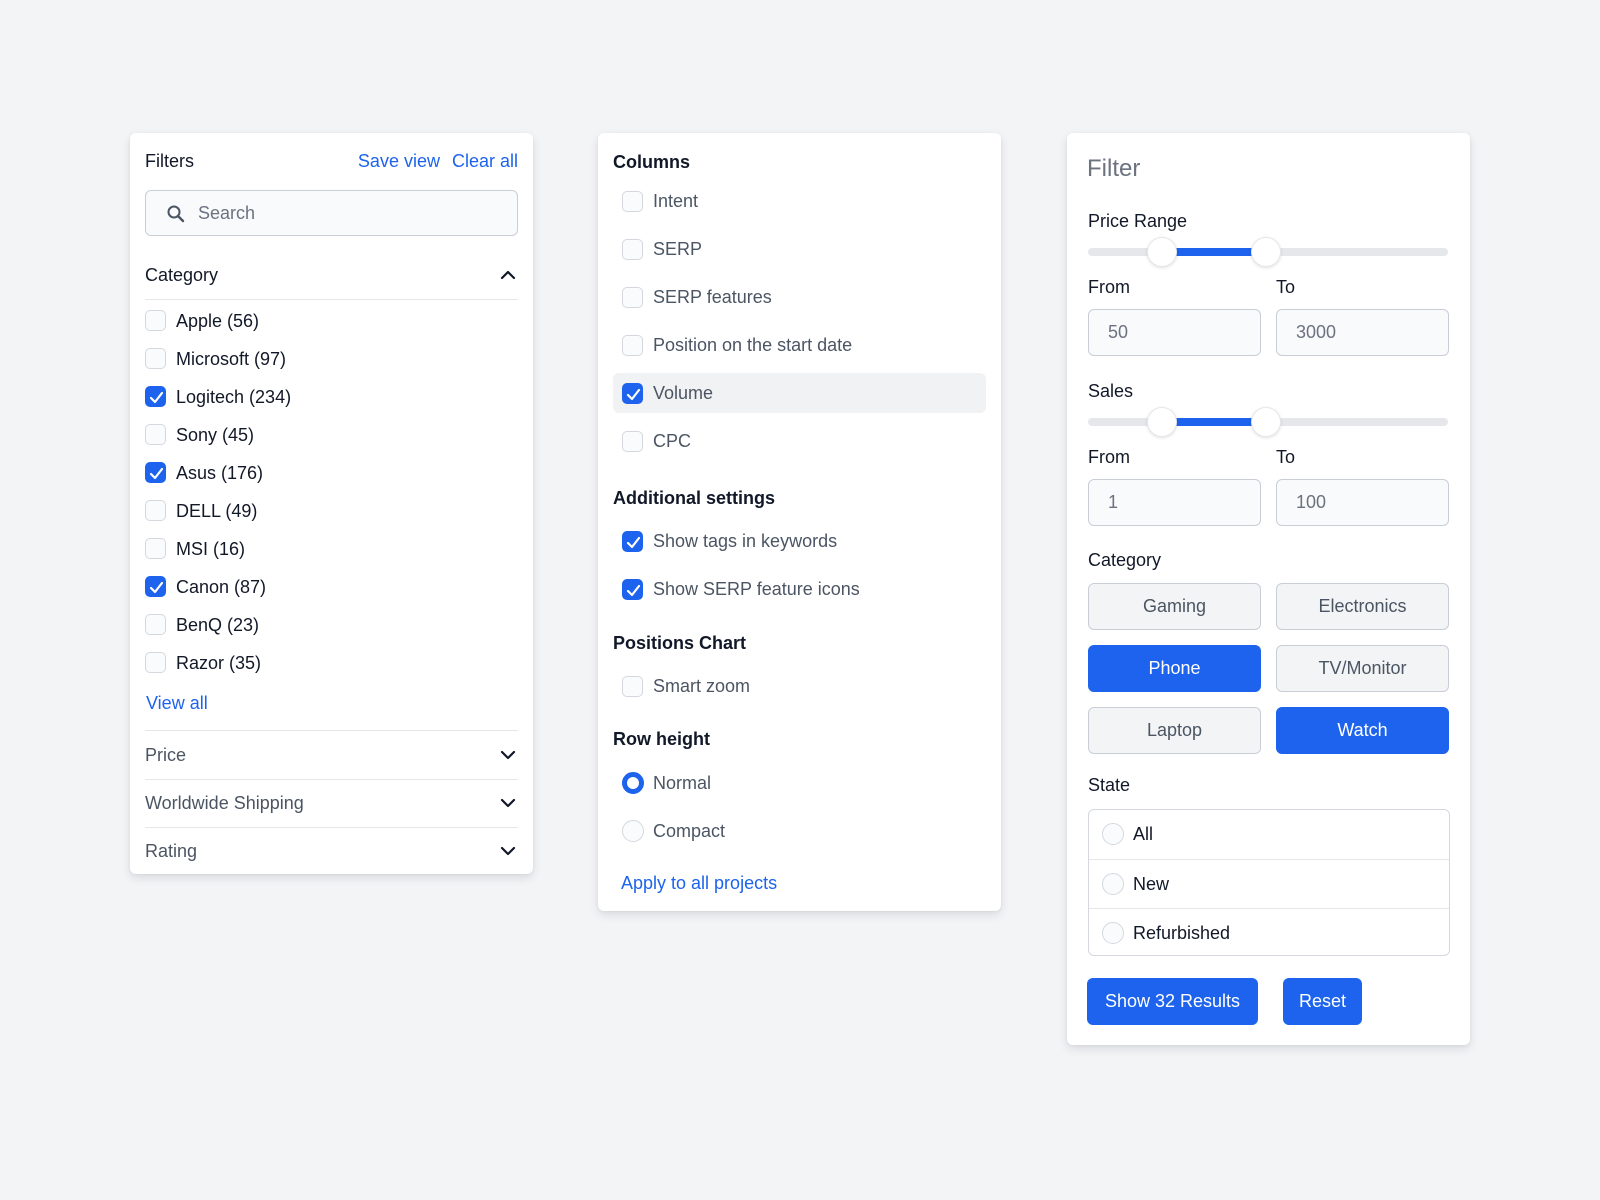  Describe the element at coordinates (799, 831) in the screenshot. I see `row-height-option-compact: Compact` at that location.